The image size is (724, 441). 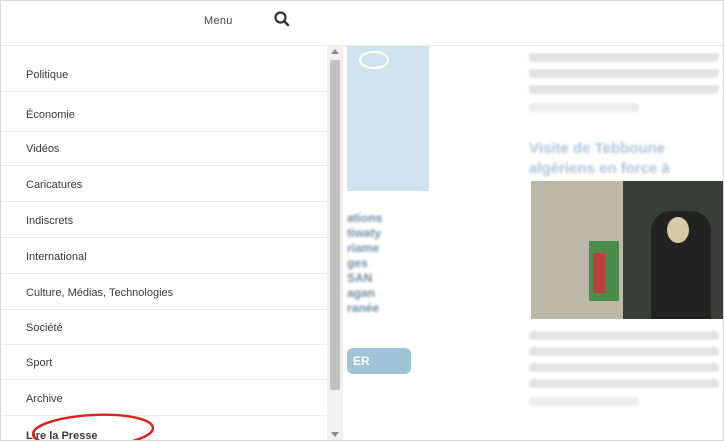 What do you see at coordinates (43, 149) in the screenshot?
I see `menu-item-label: Vidéos` at bounding box center [43, 149].